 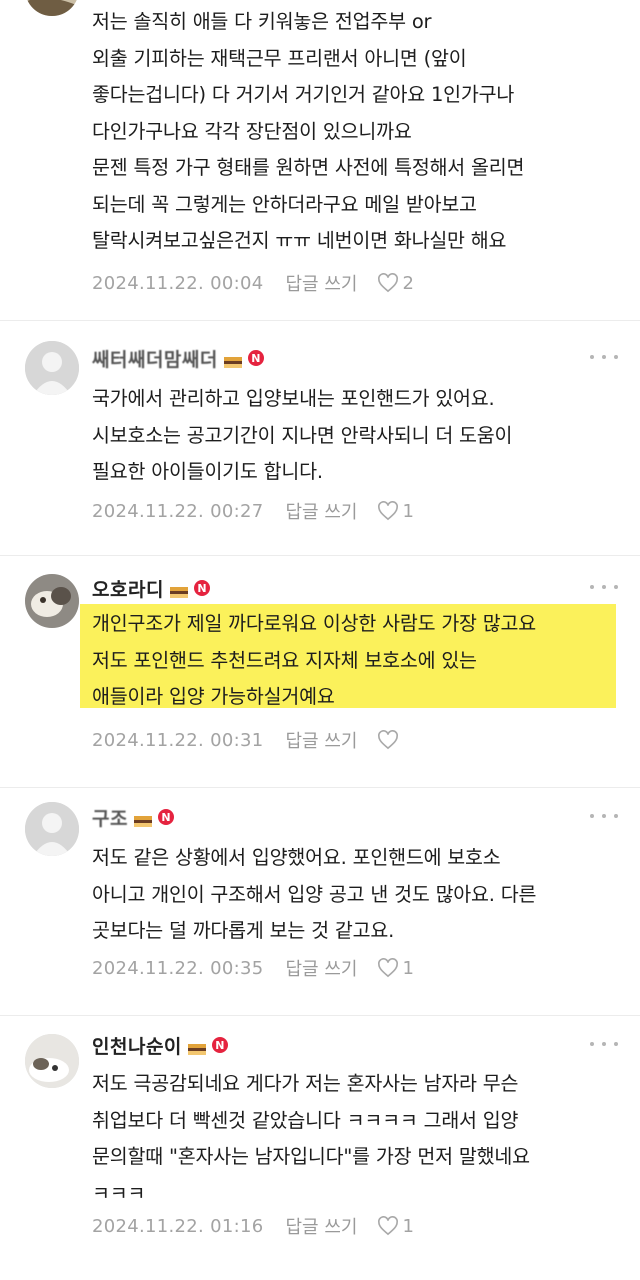 I want to click on like-button: 2, so click(x=395, y=283).